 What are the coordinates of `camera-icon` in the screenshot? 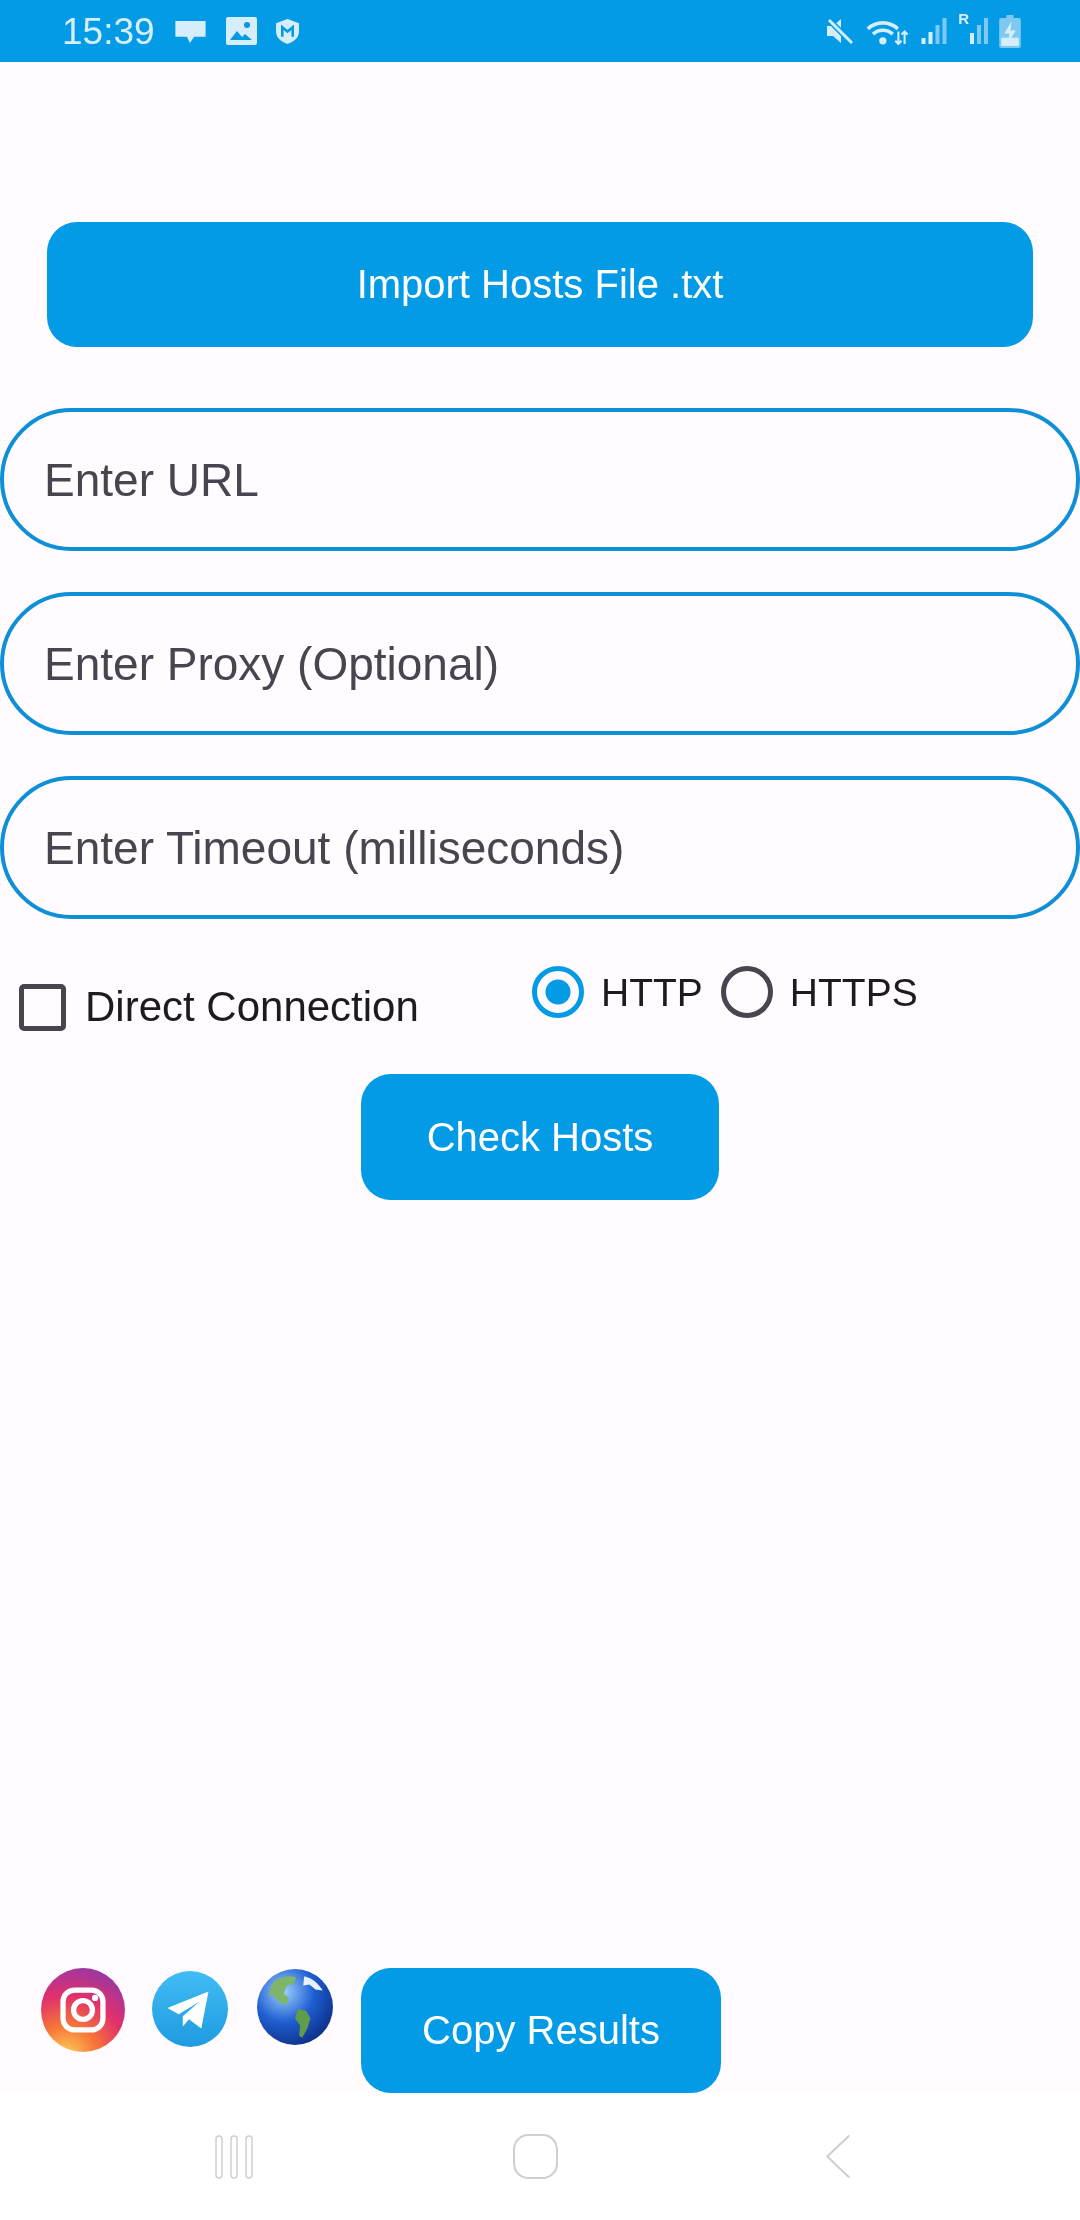 It's located at (83, 2010).